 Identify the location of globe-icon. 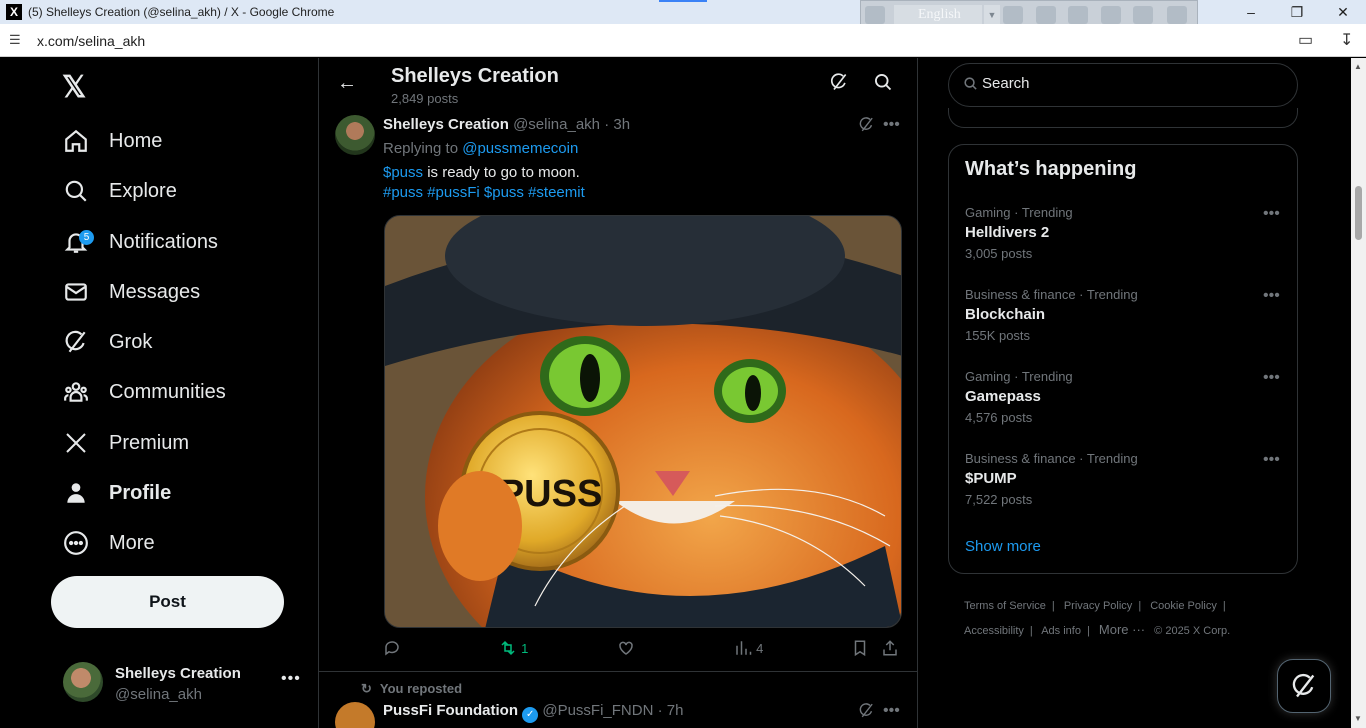
(1111, 15).